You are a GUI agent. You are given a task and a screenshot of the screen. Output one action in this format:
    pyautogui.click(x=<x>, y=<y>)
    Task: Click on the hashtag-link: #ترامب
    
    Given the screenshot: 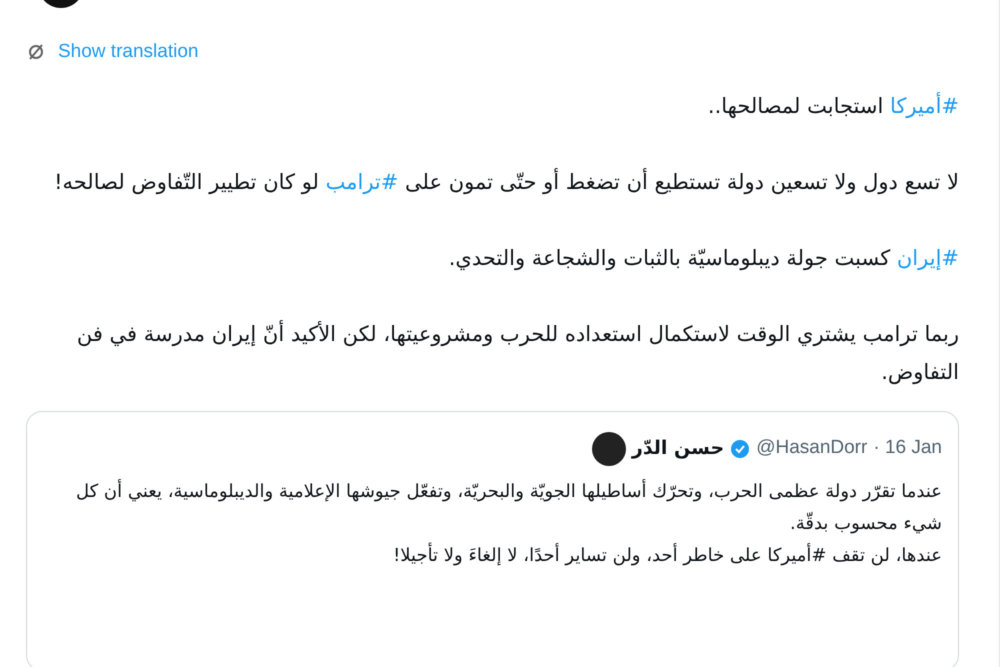 What is the action you would take?
    pyautogui.click(x=362, y=182)
    